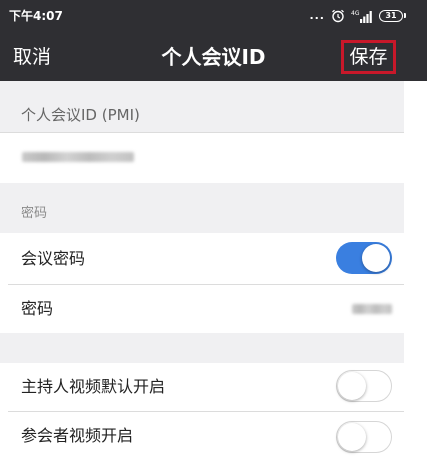 The height and width of the screenshot is (461, 427). I want to click on cancel-button: 取消, so click(32, 57).